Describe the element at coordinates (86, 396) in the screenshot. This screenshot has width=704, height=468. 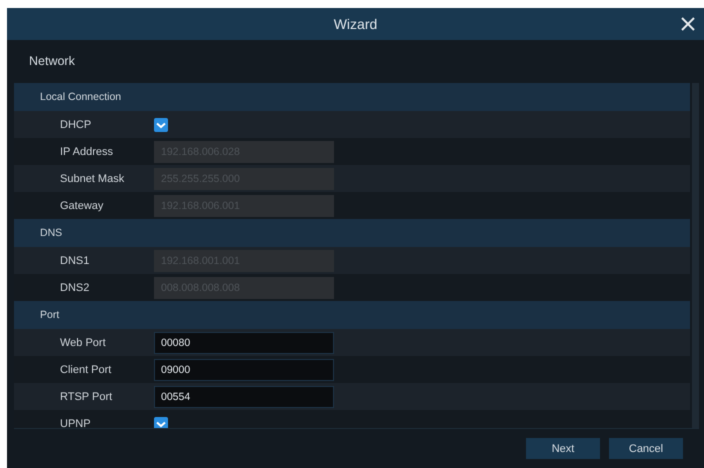
I see `field-label: RTSP Port` at that location.